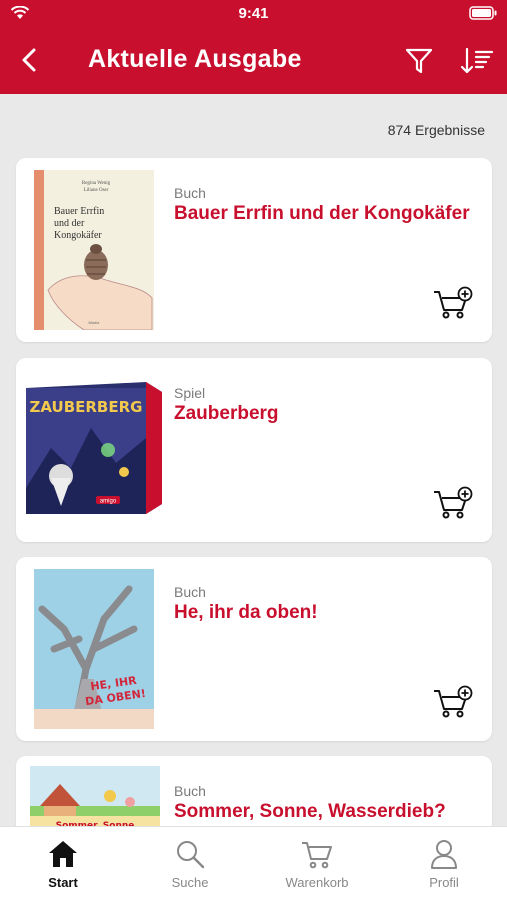 The width and height of the screenshot is (507, 900). Describe the element at coordinates (329, 214) in the screenshot. I see `product-title: Bauer Errfin und der Kongokäfer` at that location.